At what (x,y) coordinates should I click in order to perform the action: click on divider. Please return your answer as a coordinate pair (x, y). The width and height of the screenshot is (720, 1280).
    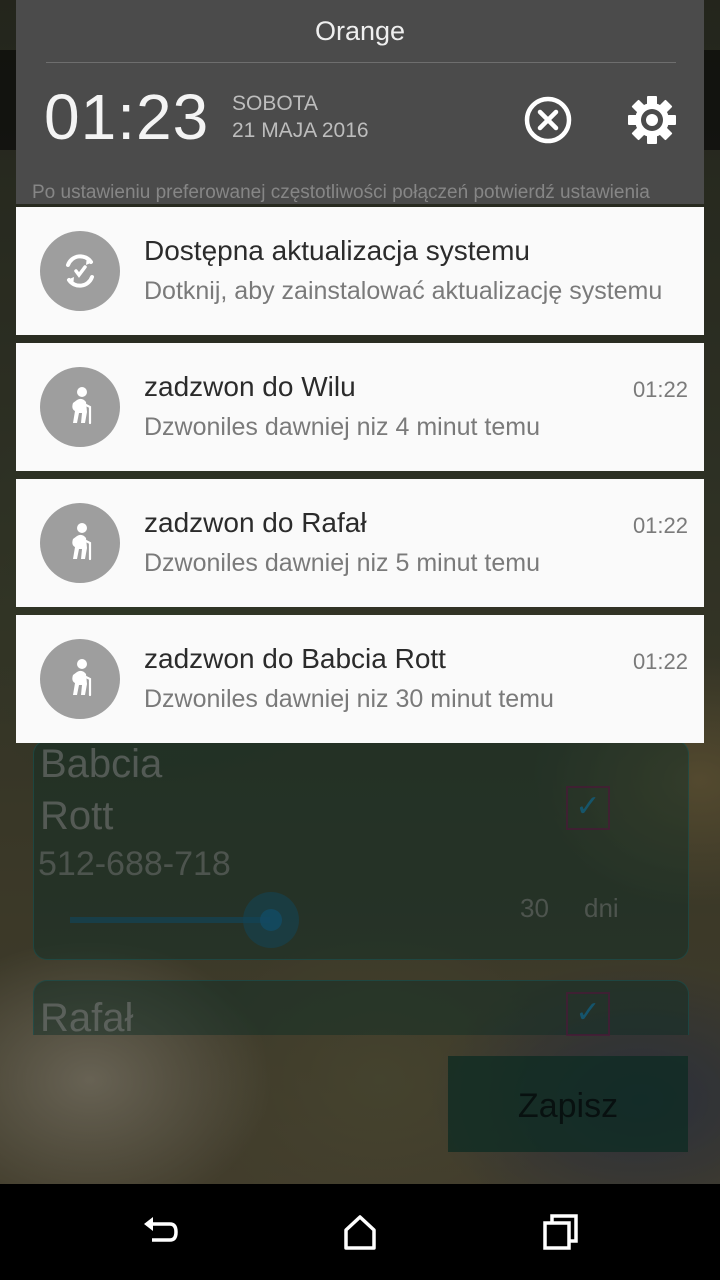
    Looking at the image, I should click on (361, 62).